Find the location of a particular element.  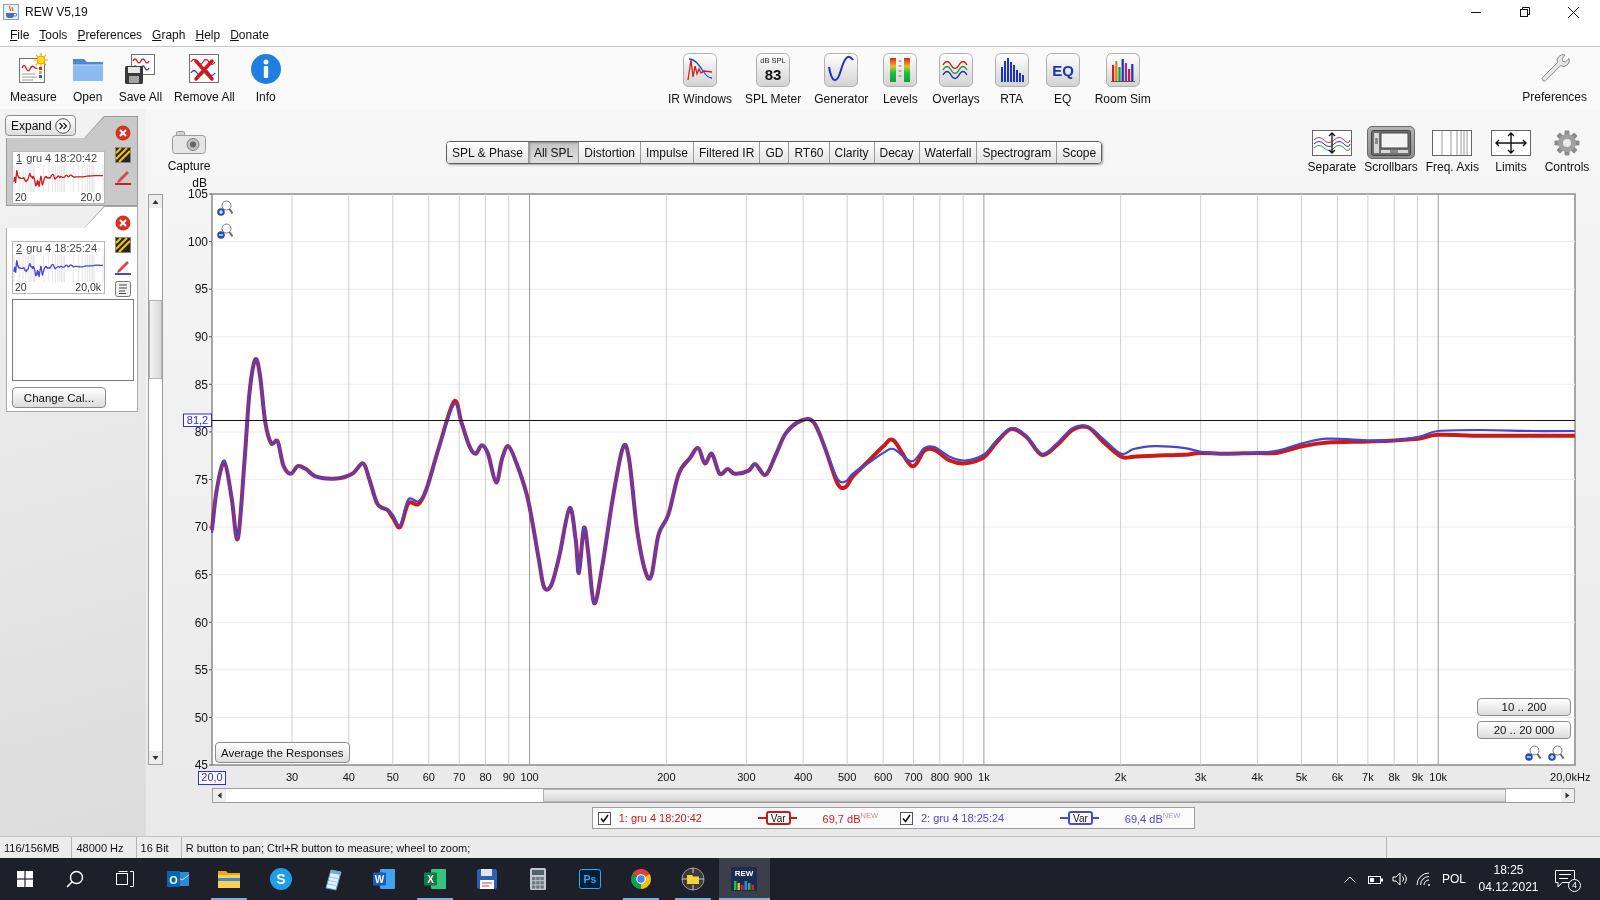

axis-unit-label: Hz is located at coordinates (1584, 777).